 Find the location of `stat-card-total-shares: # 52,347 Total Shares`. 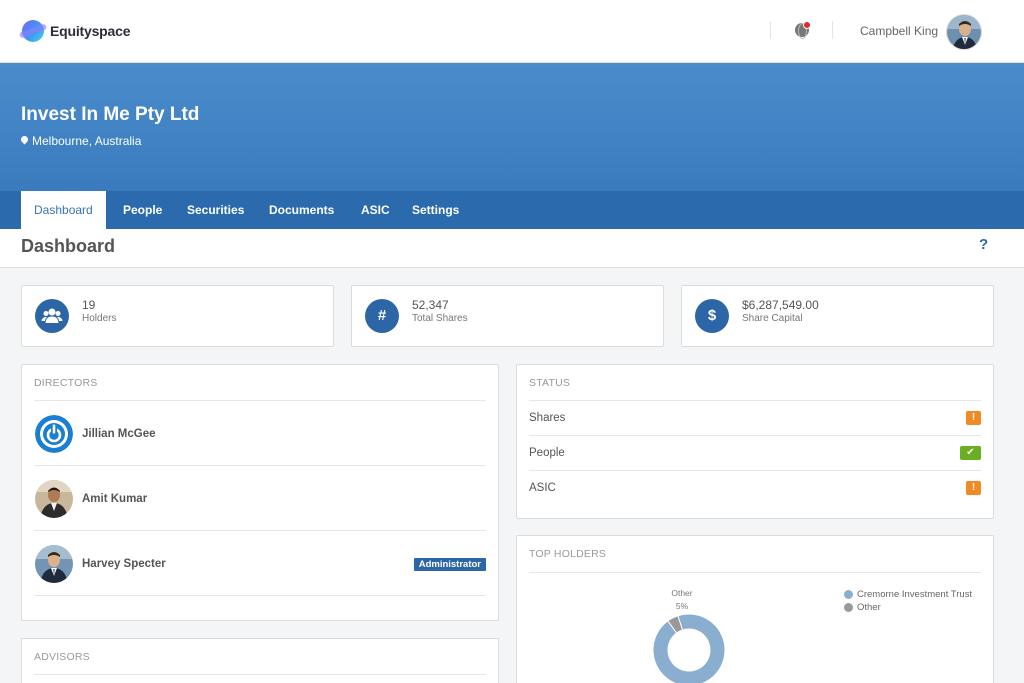

stat-card-total-shares: # 52,347 Total Shares is located at coordinates (507, 316).